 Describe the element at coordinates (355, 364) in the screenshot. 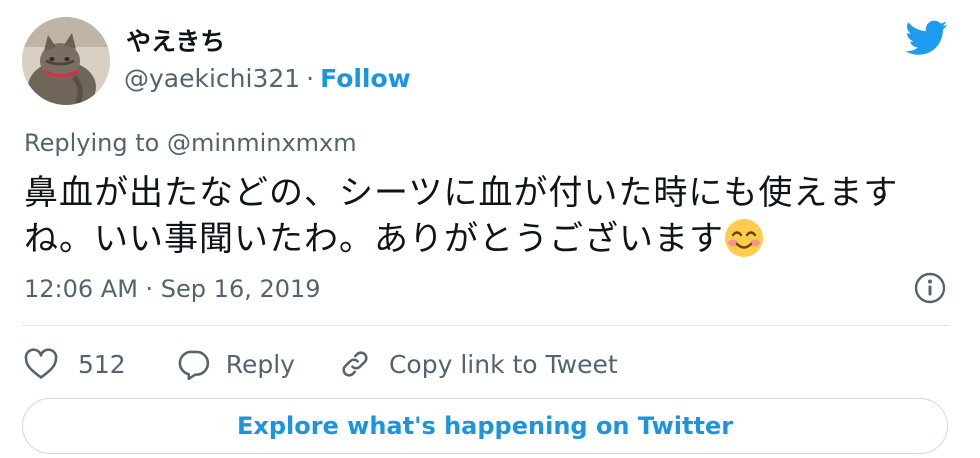

I see `link-icon` at that location.